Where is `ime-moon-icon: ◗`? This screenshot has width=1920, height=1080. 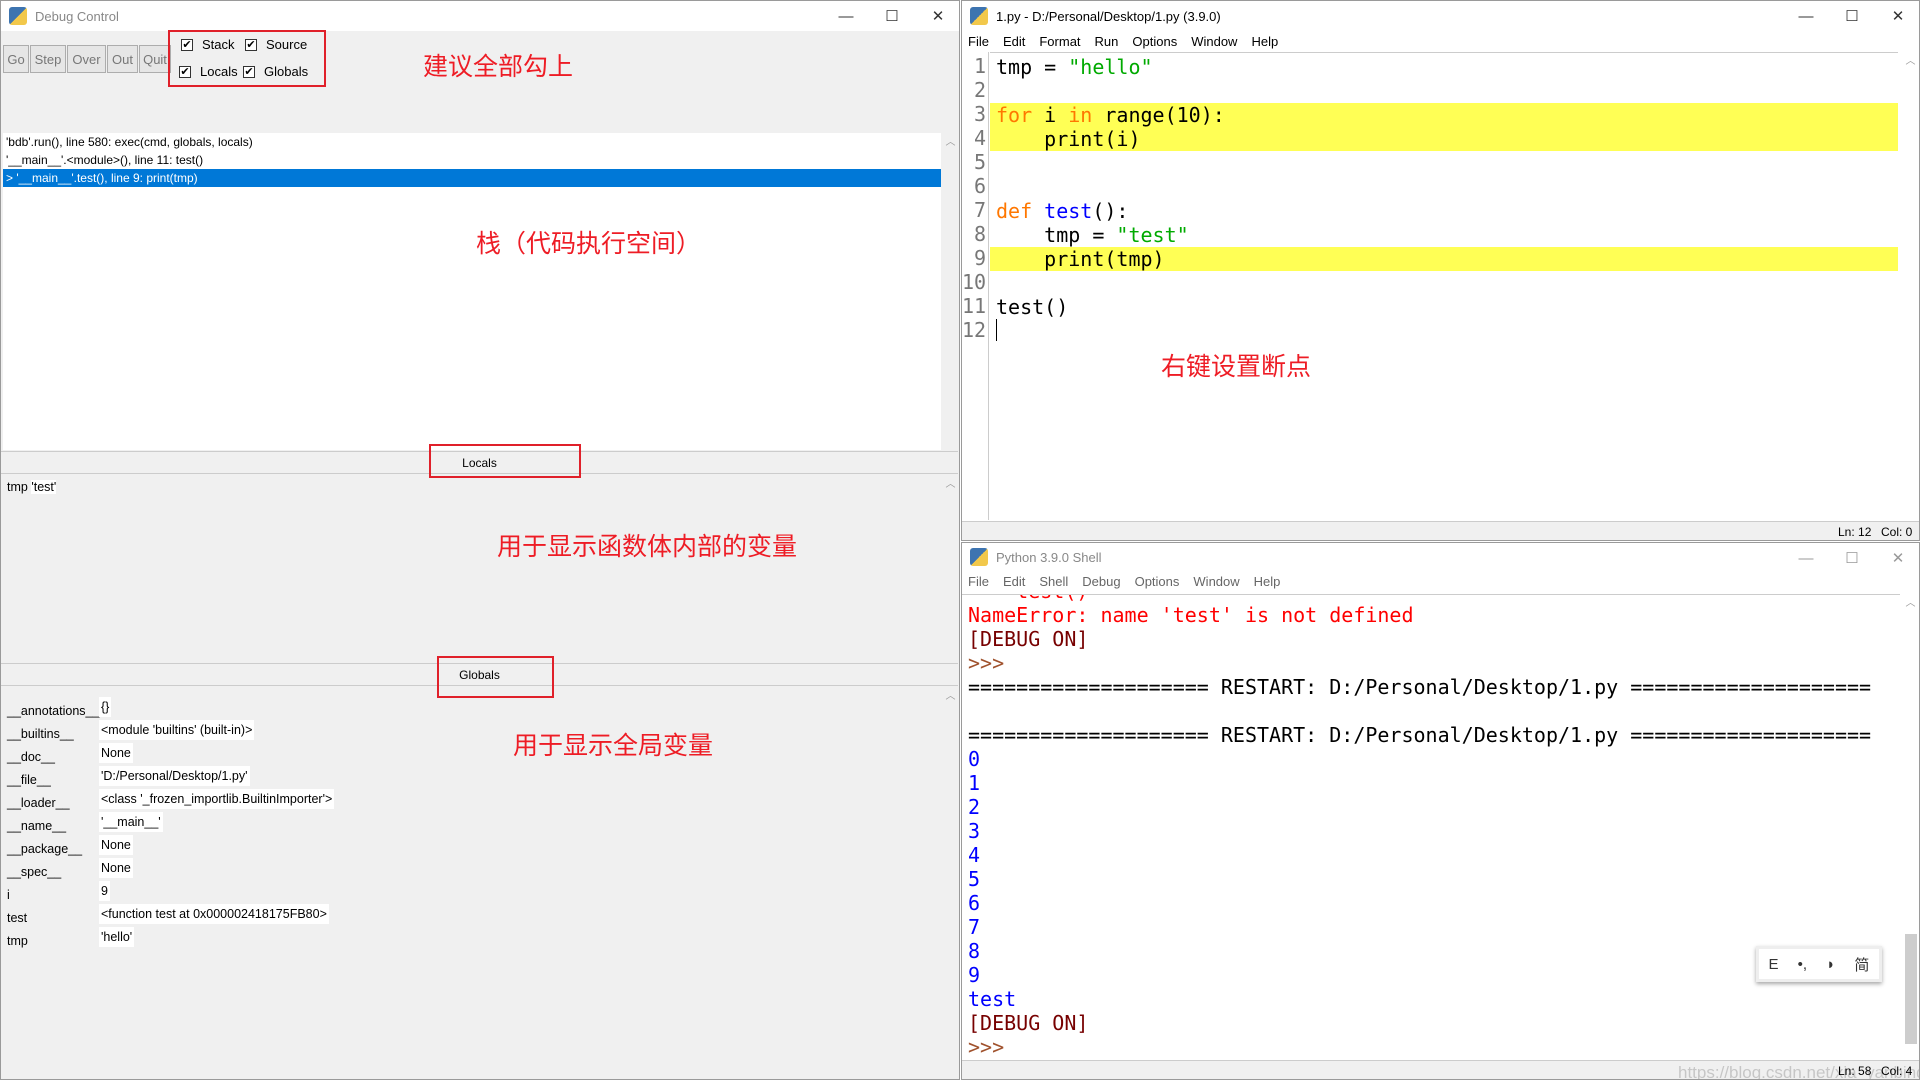 ime-moon-icon: ◗ is located at coordinates (1830, 964).